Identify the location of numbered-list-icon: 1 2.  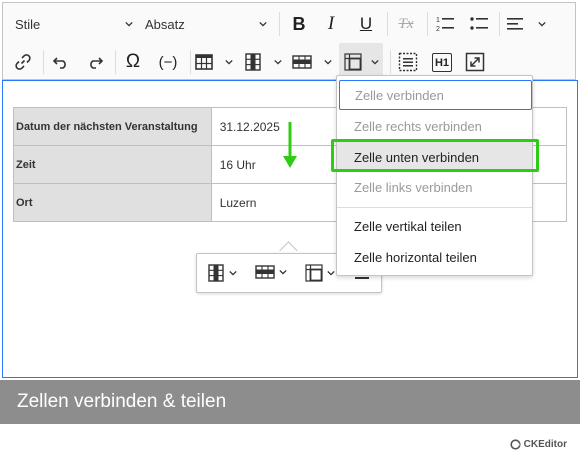
(445, 25).